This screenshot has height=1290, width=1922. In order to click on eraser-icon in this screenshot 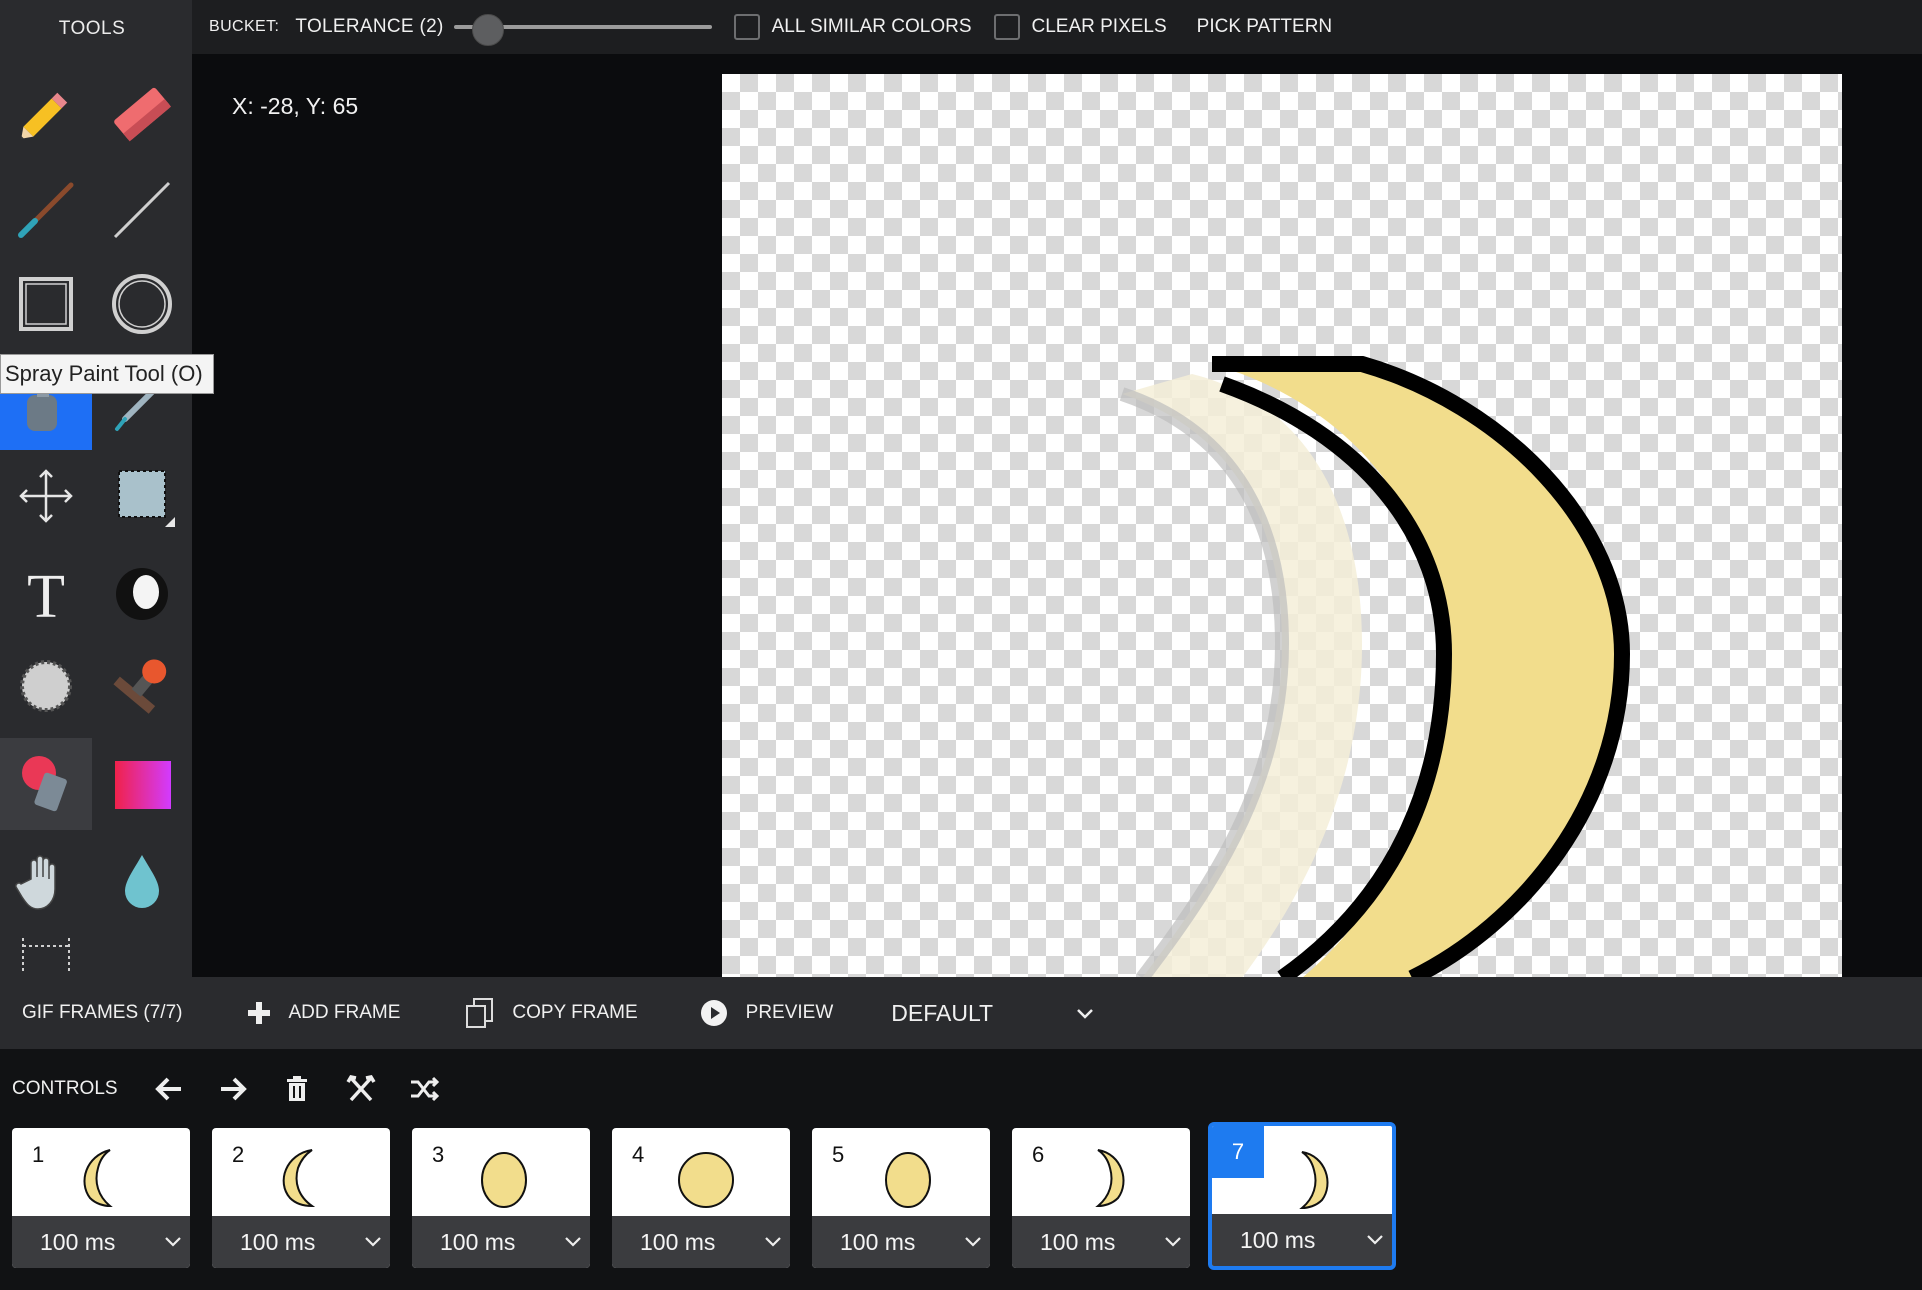, I will do `click(143, 114)`.